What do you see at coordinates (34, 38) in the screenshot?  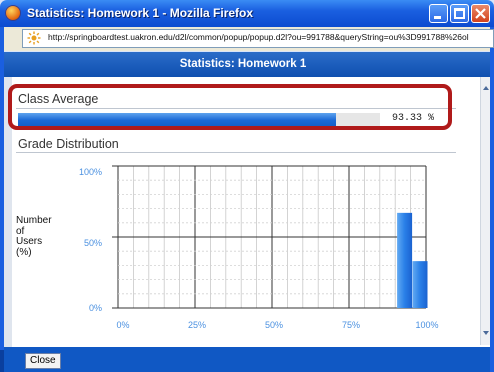 I see `site-icon` at bounding box center [34, 38].